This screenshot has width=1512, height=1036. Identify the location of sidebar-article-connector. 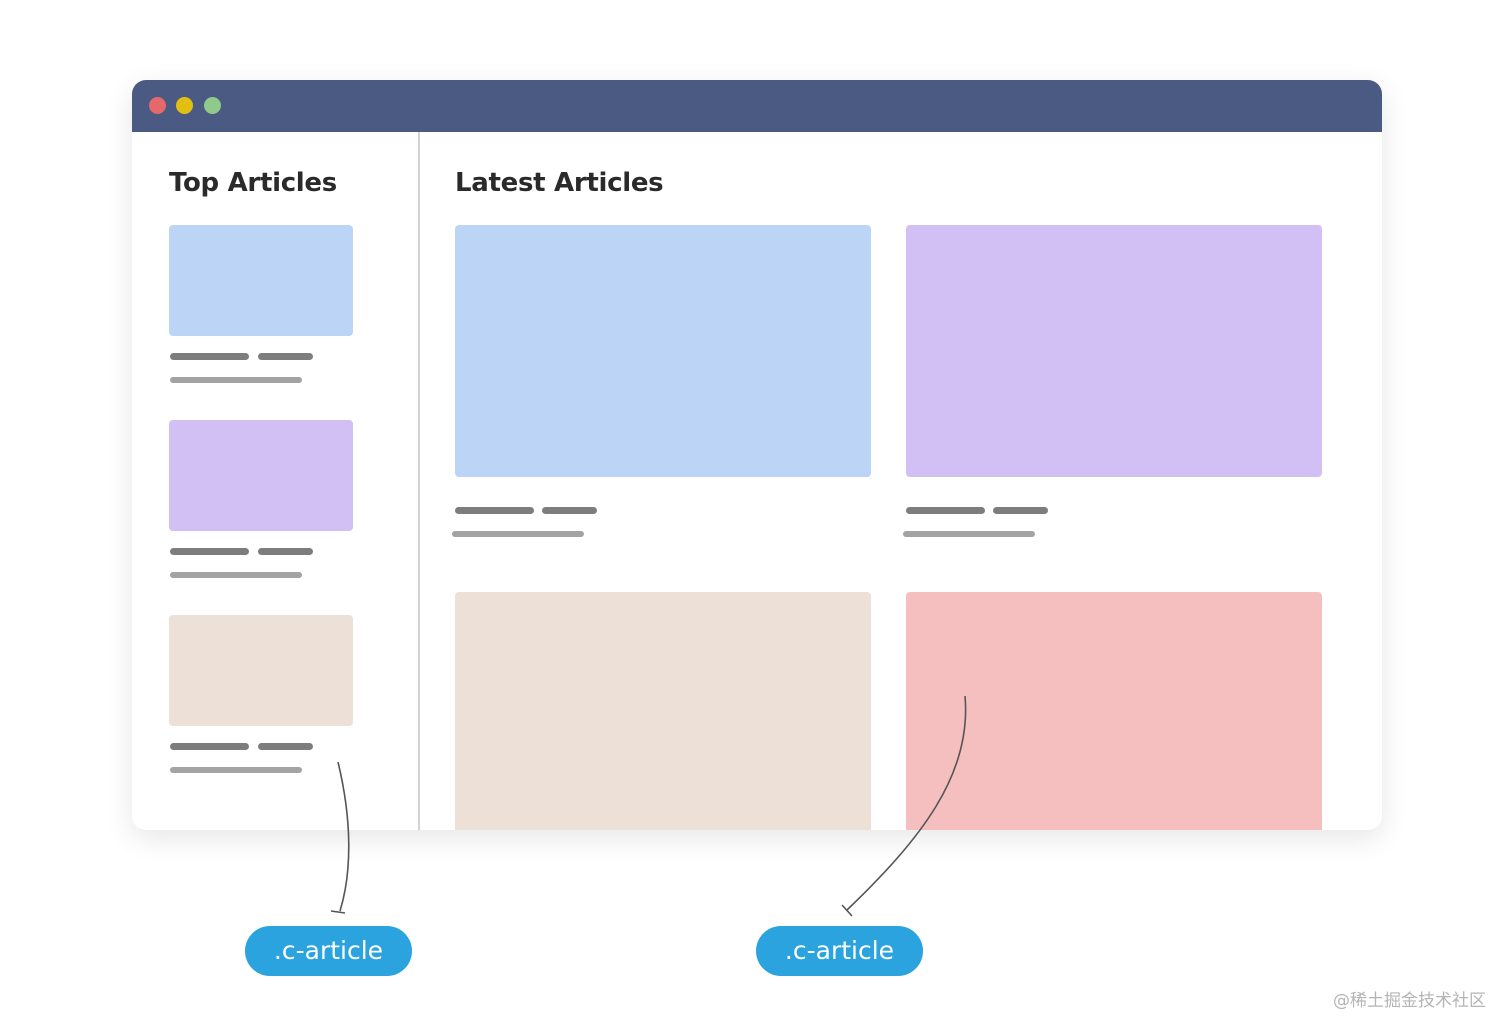
(343, 836).